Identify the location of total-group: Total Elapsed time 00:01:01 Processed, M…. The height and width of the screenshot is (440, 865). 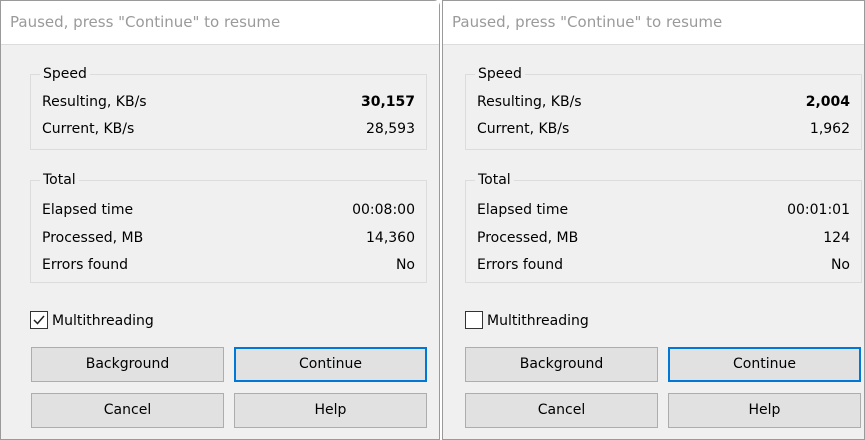
(663, 226).